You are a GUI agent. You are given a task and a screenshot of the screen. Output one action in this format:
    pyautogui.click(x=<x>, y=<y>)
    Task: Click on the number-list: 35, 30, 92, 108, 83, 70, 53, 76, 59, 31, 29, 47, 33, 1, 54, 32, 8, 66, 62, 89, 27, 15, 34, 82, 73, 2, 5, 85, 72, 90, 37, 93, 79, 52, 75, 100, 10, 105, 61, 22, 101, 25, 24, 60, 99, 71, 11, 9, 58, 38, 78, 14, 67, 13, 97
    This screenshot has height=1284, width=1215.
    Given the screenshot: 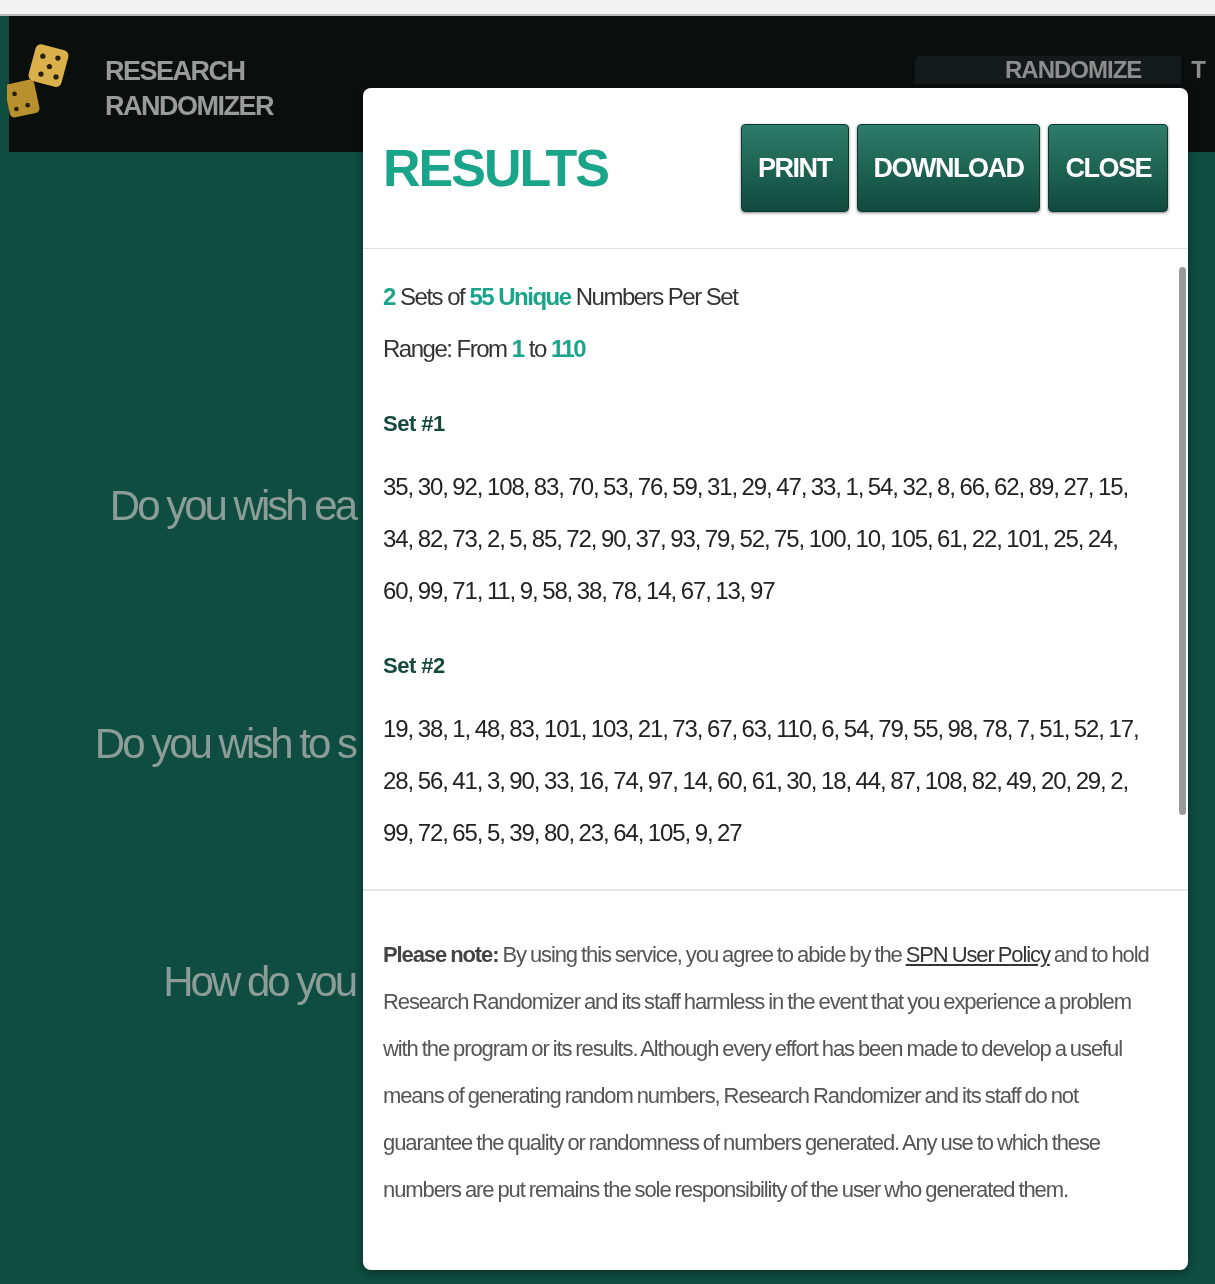 What is the action you would take?
    pyautogui.click(x=765, y=539)
    